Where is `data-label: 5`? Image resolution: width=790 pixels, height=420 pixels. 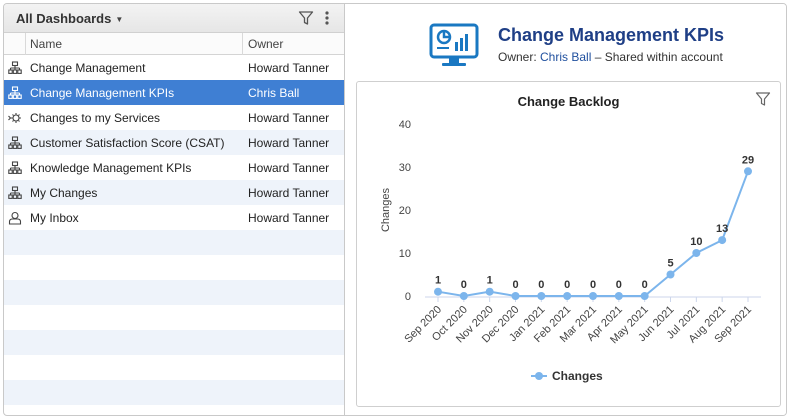
data-label: 5 is located at coordinates (670, 264).